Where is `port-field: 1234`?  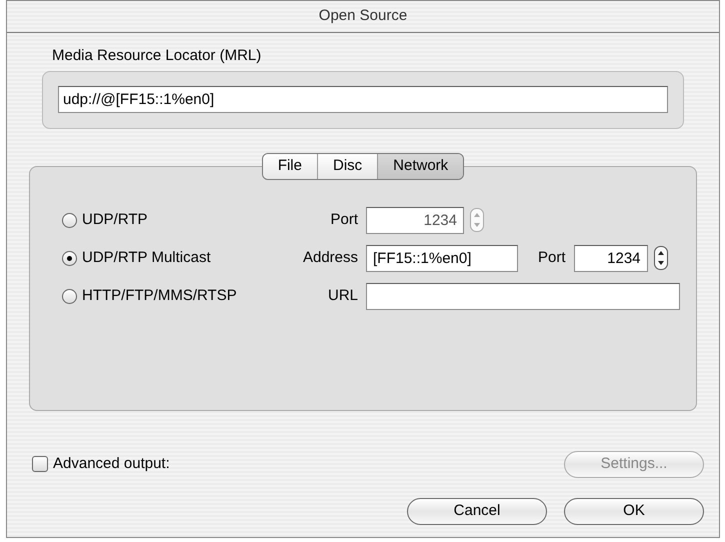 port-field: 1234 is located at coordinates (611, 258).